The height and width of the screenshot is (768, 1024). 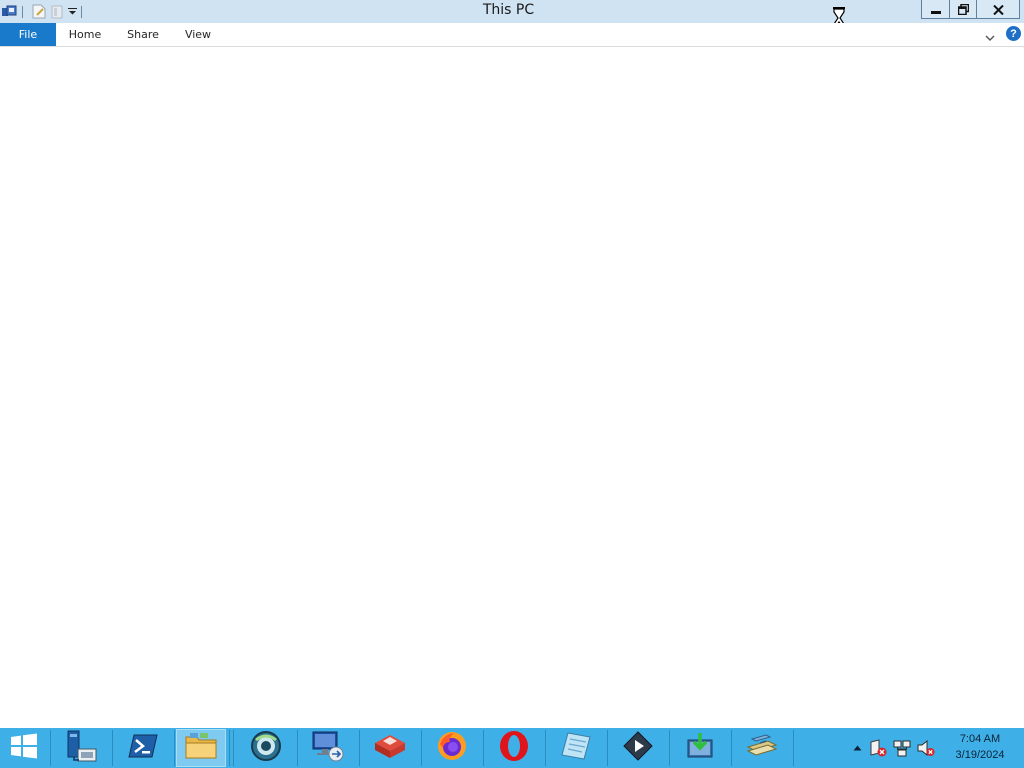 I want to click on restore-button, so click(x=962, y=9).